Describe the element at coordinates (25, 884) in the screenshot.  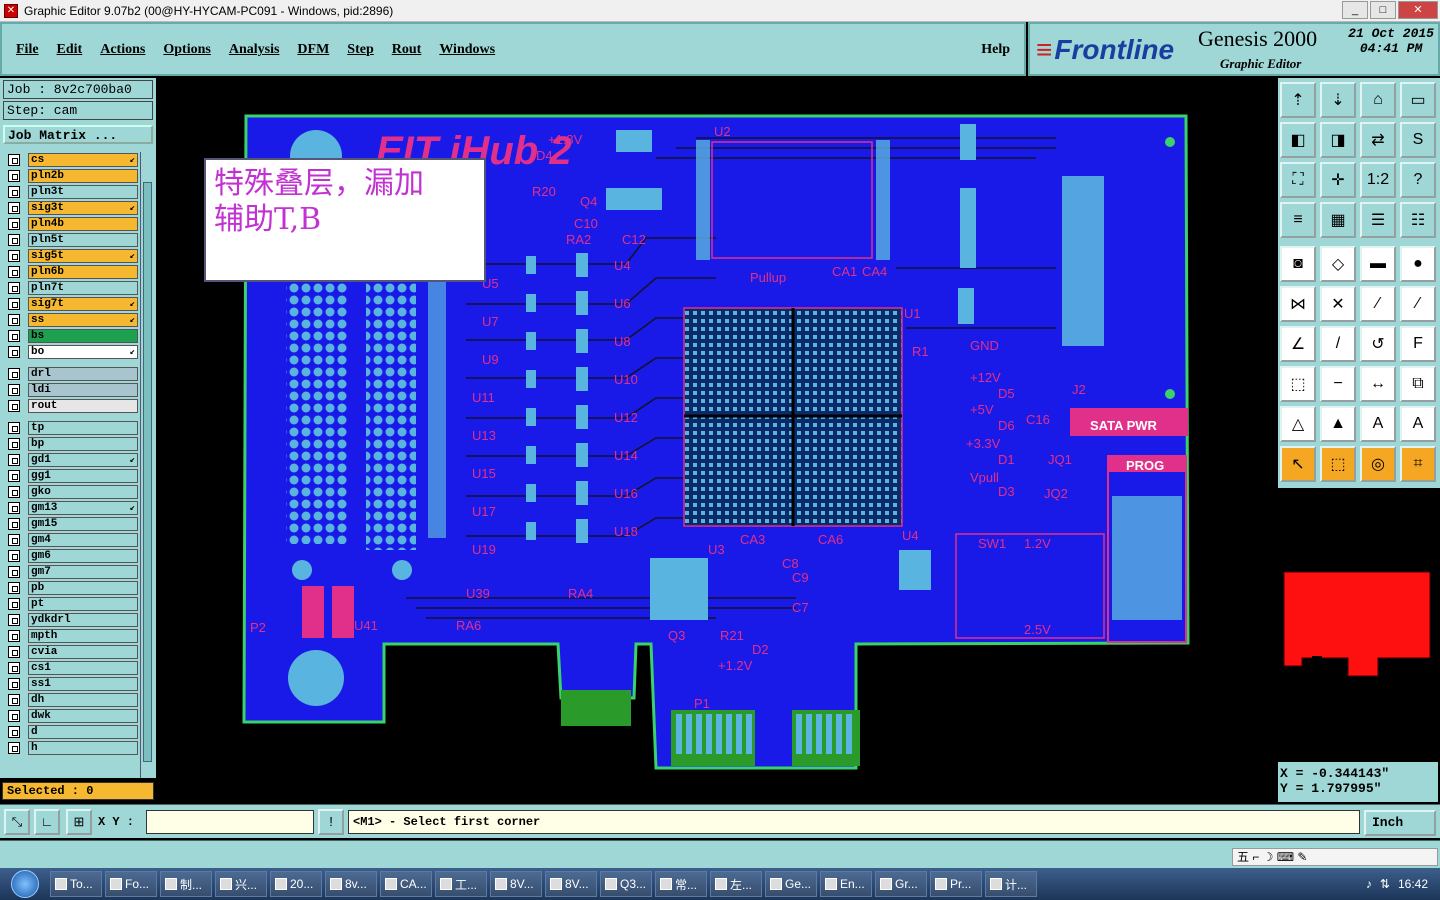
I see `start-button` at that location.